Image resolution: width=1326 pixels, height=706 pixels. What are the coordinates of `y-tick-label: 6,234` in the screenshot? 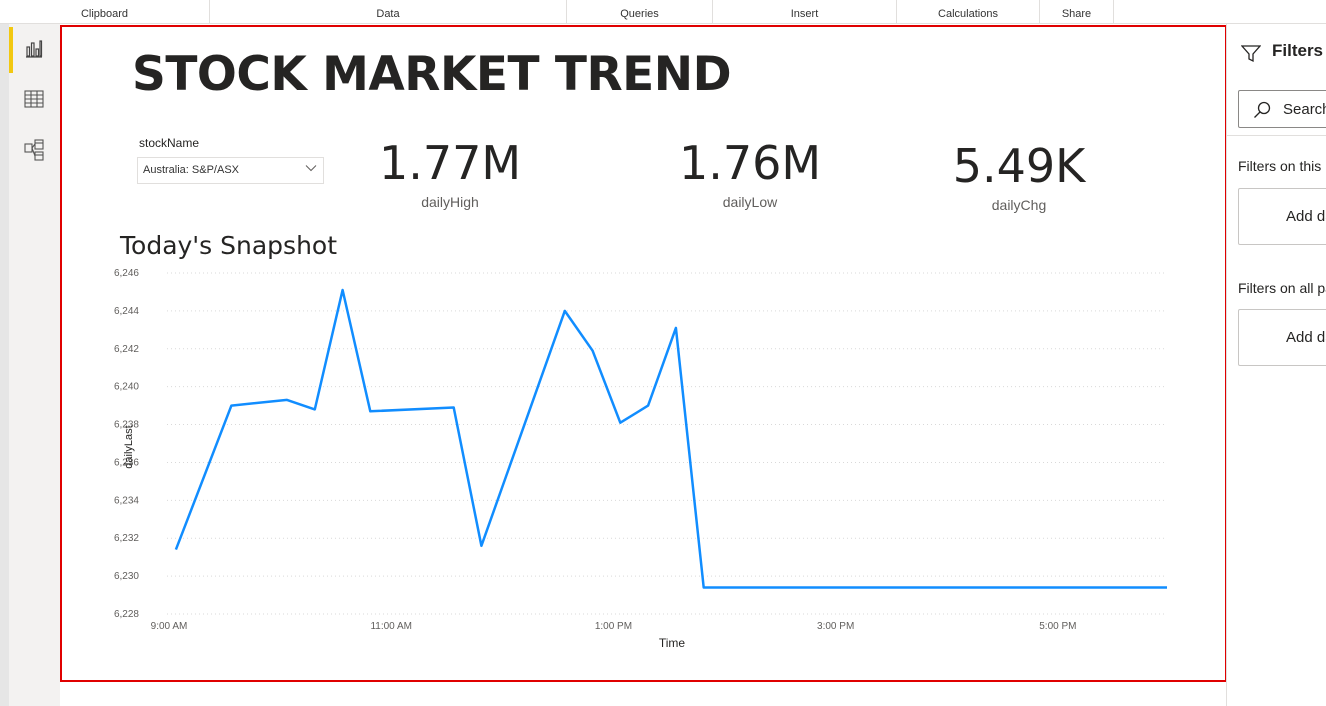 It's located at (126, 500).